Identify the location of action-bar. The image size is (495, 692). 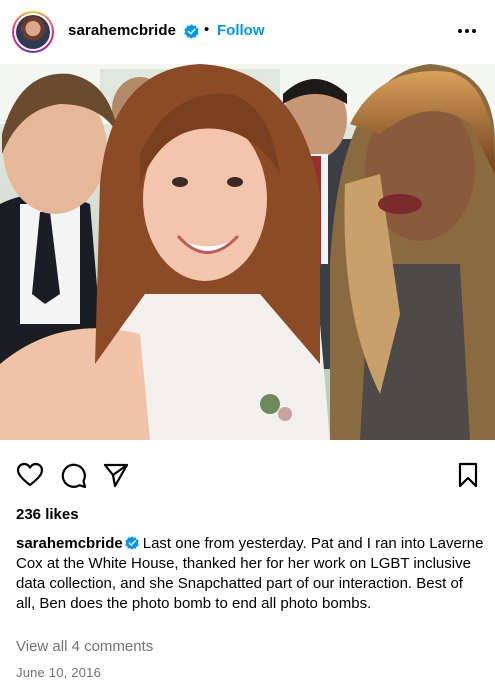
(247, 473).